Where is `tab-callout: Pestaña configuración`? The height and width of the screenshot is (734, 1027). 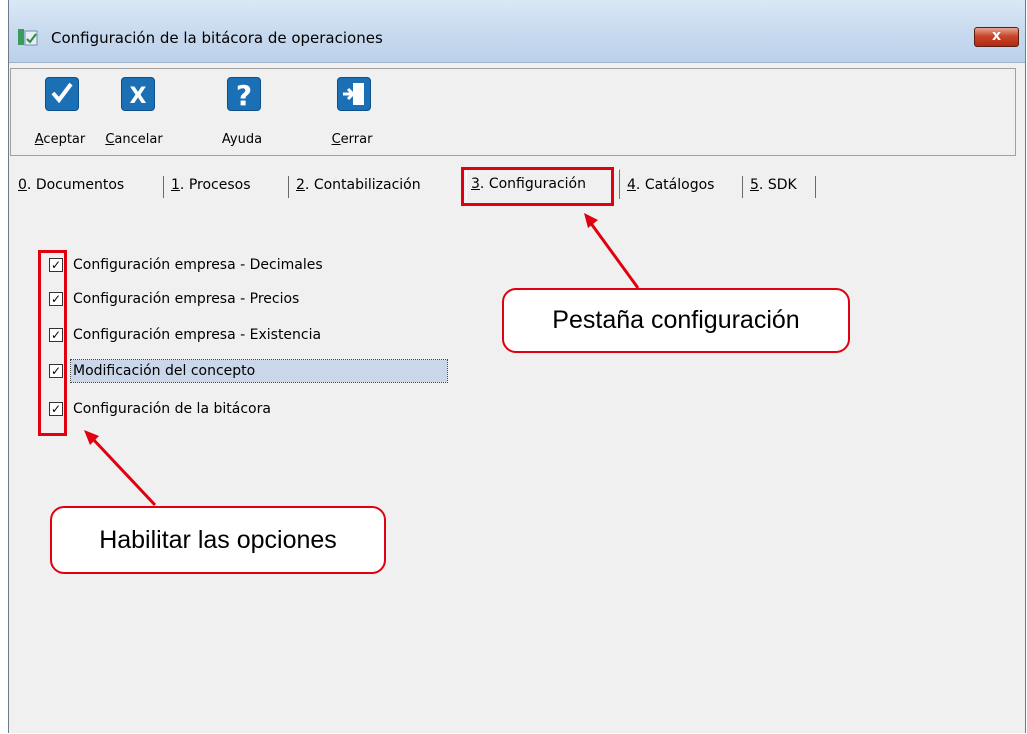 tab-callout: Pestaña configuración is located at coordinates (676, 320).